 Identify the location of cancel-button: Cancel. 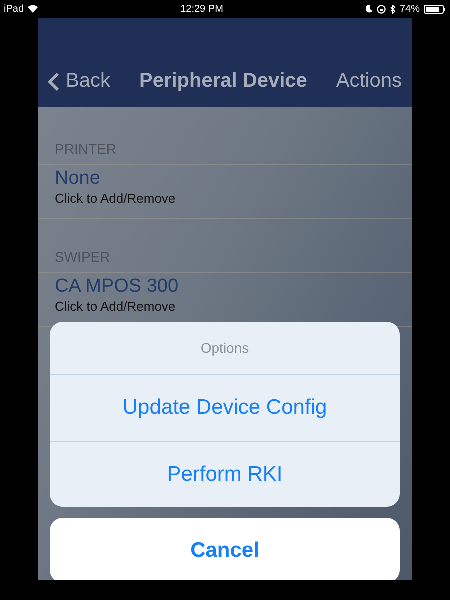
(225, 549).